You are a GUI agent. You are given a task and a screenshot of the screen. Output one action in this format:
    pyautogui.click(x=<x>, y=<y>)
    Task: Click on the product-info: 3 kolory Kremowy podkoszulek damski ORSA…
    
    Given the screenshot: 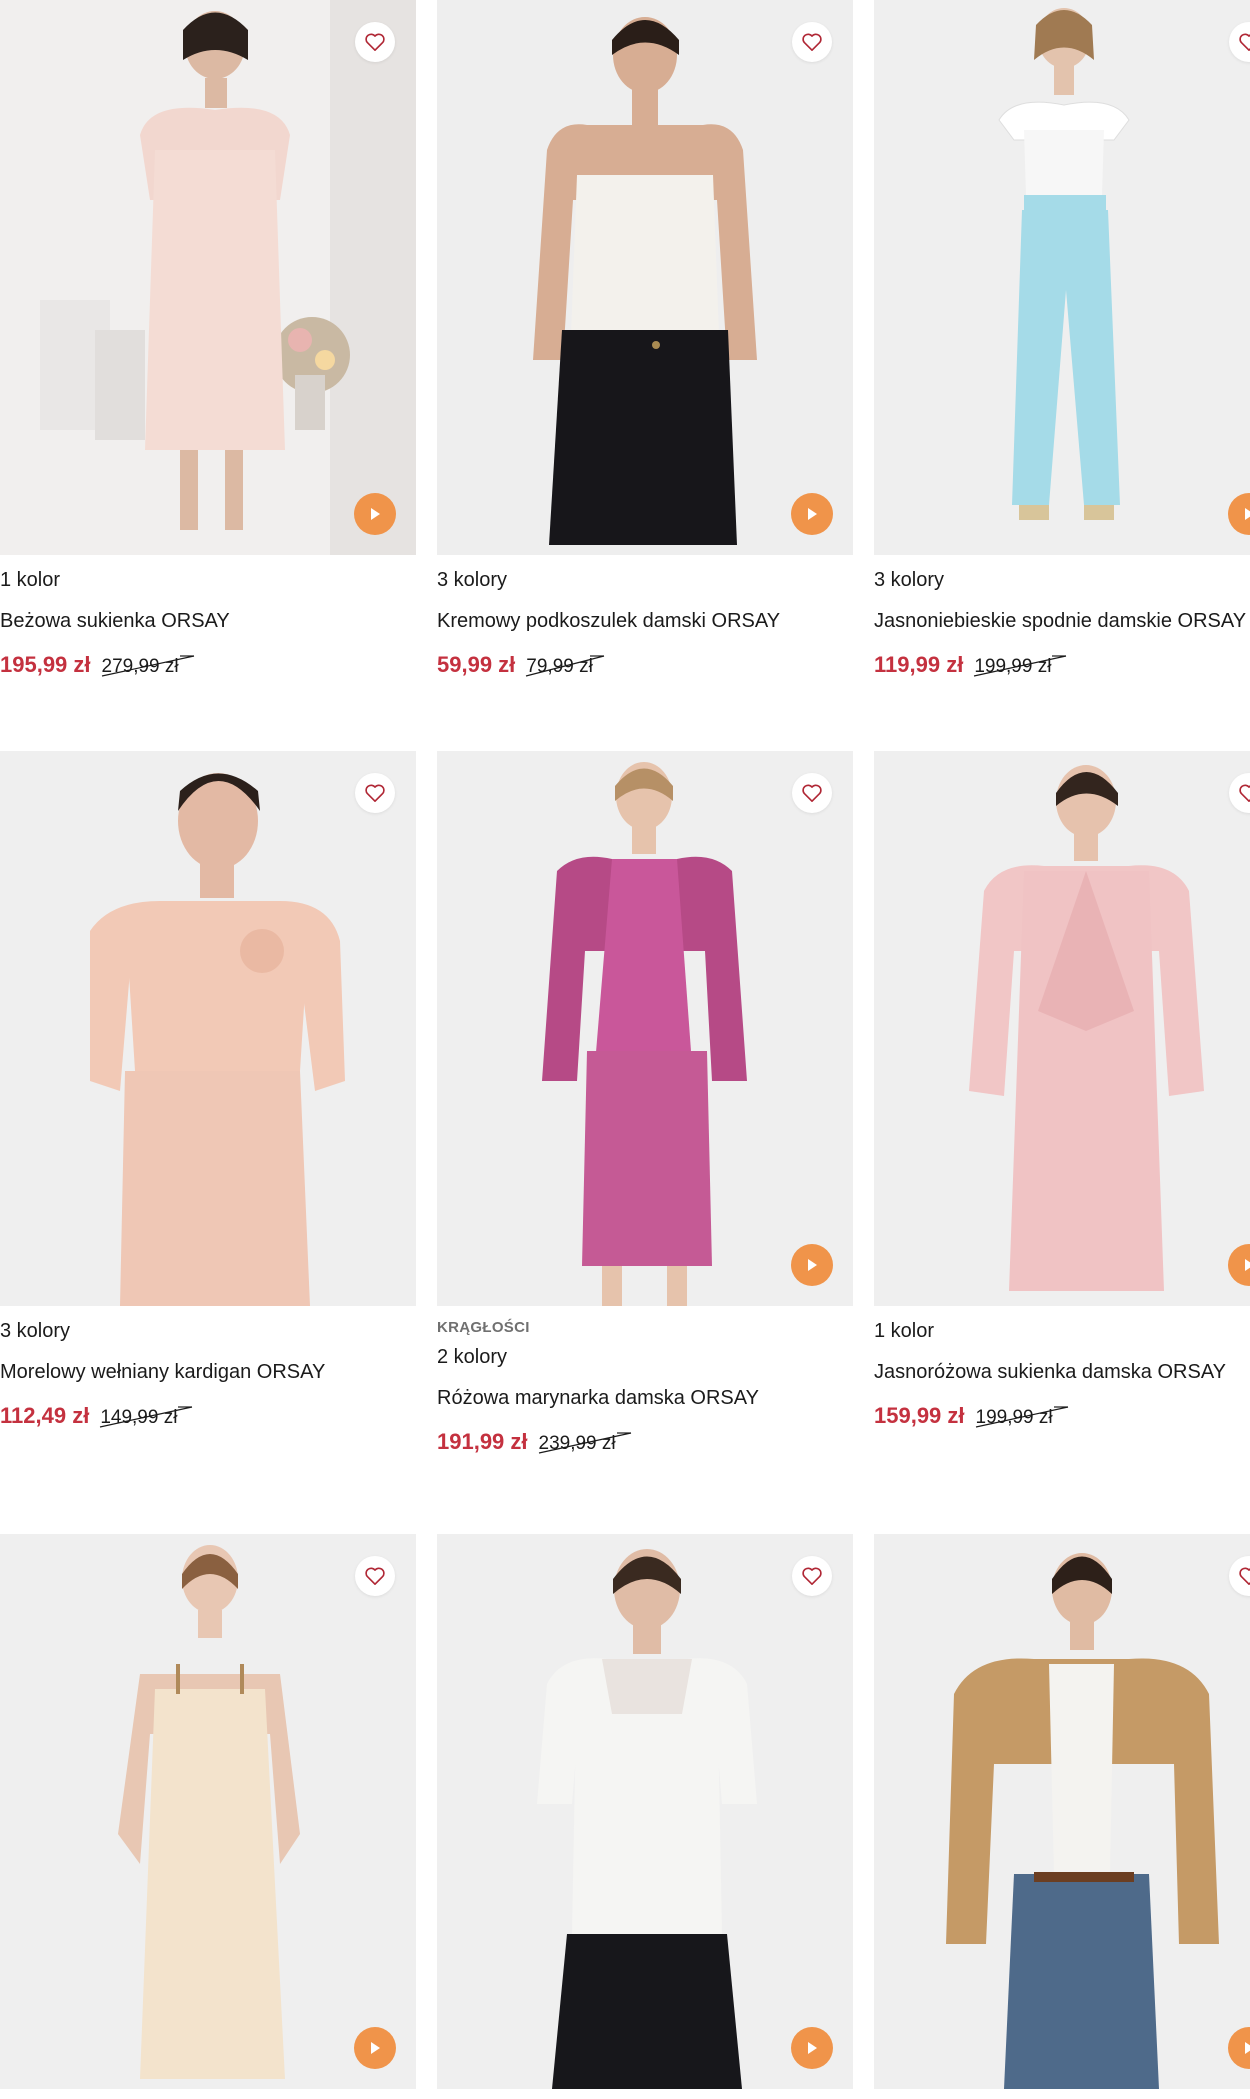 What is the action you would take?
    pyautogui.click(x=645, y=616)
    